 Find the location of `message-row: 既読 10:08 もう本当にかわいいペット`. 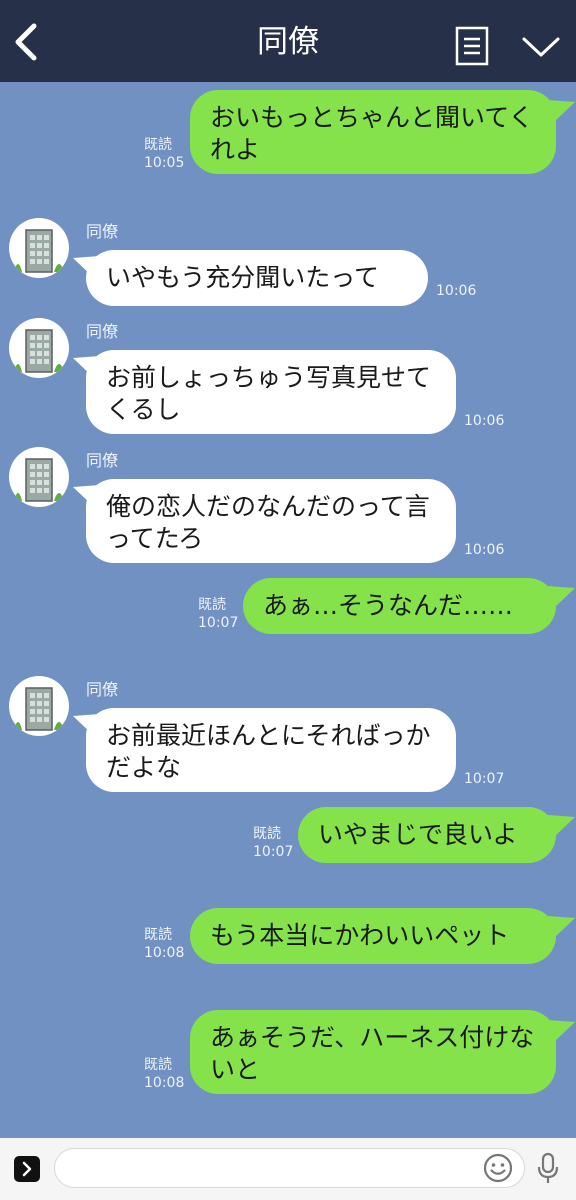

message-row: 既読 10:08 もう本当にかわいいペット is located at coordinates (288, 936).